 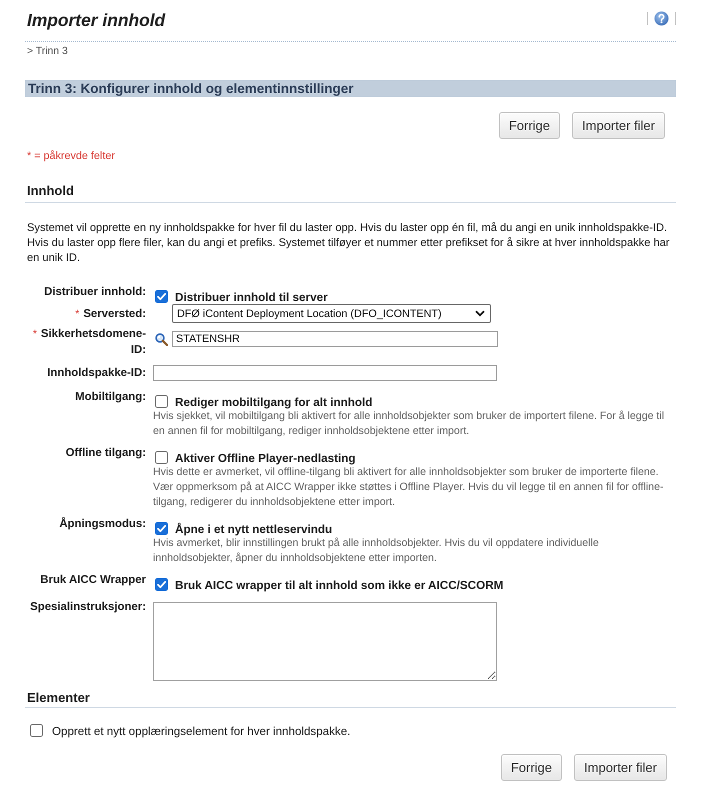 I want to click on checkbox-label: Rediger mobiltilgang for alt innhold, so click(x=273, y=403).